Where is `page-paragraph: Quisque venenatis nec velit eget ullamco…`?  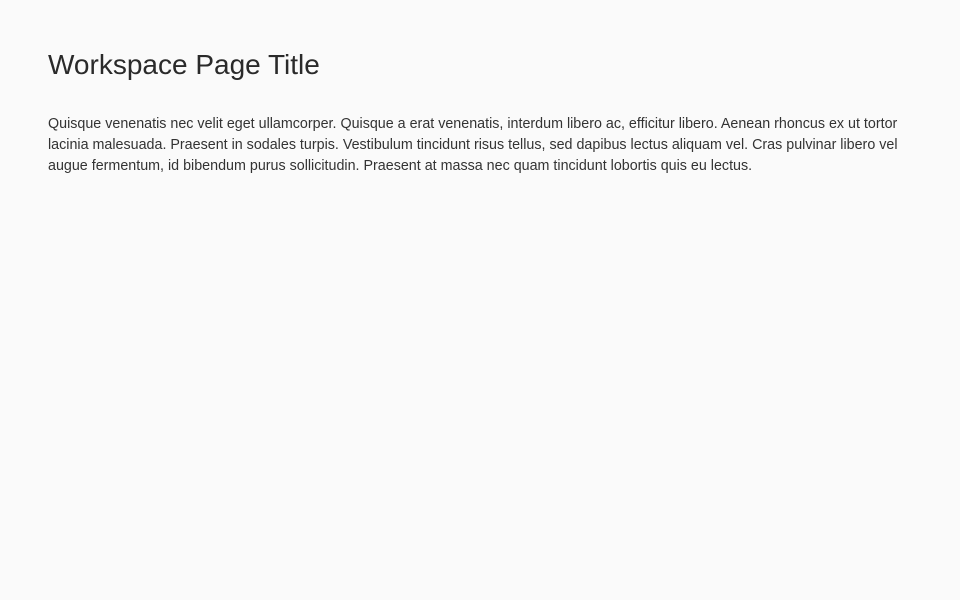
page-paragraph: Quisque venenatis nec velit eget ullamco… is located at coordinates (473, 145).